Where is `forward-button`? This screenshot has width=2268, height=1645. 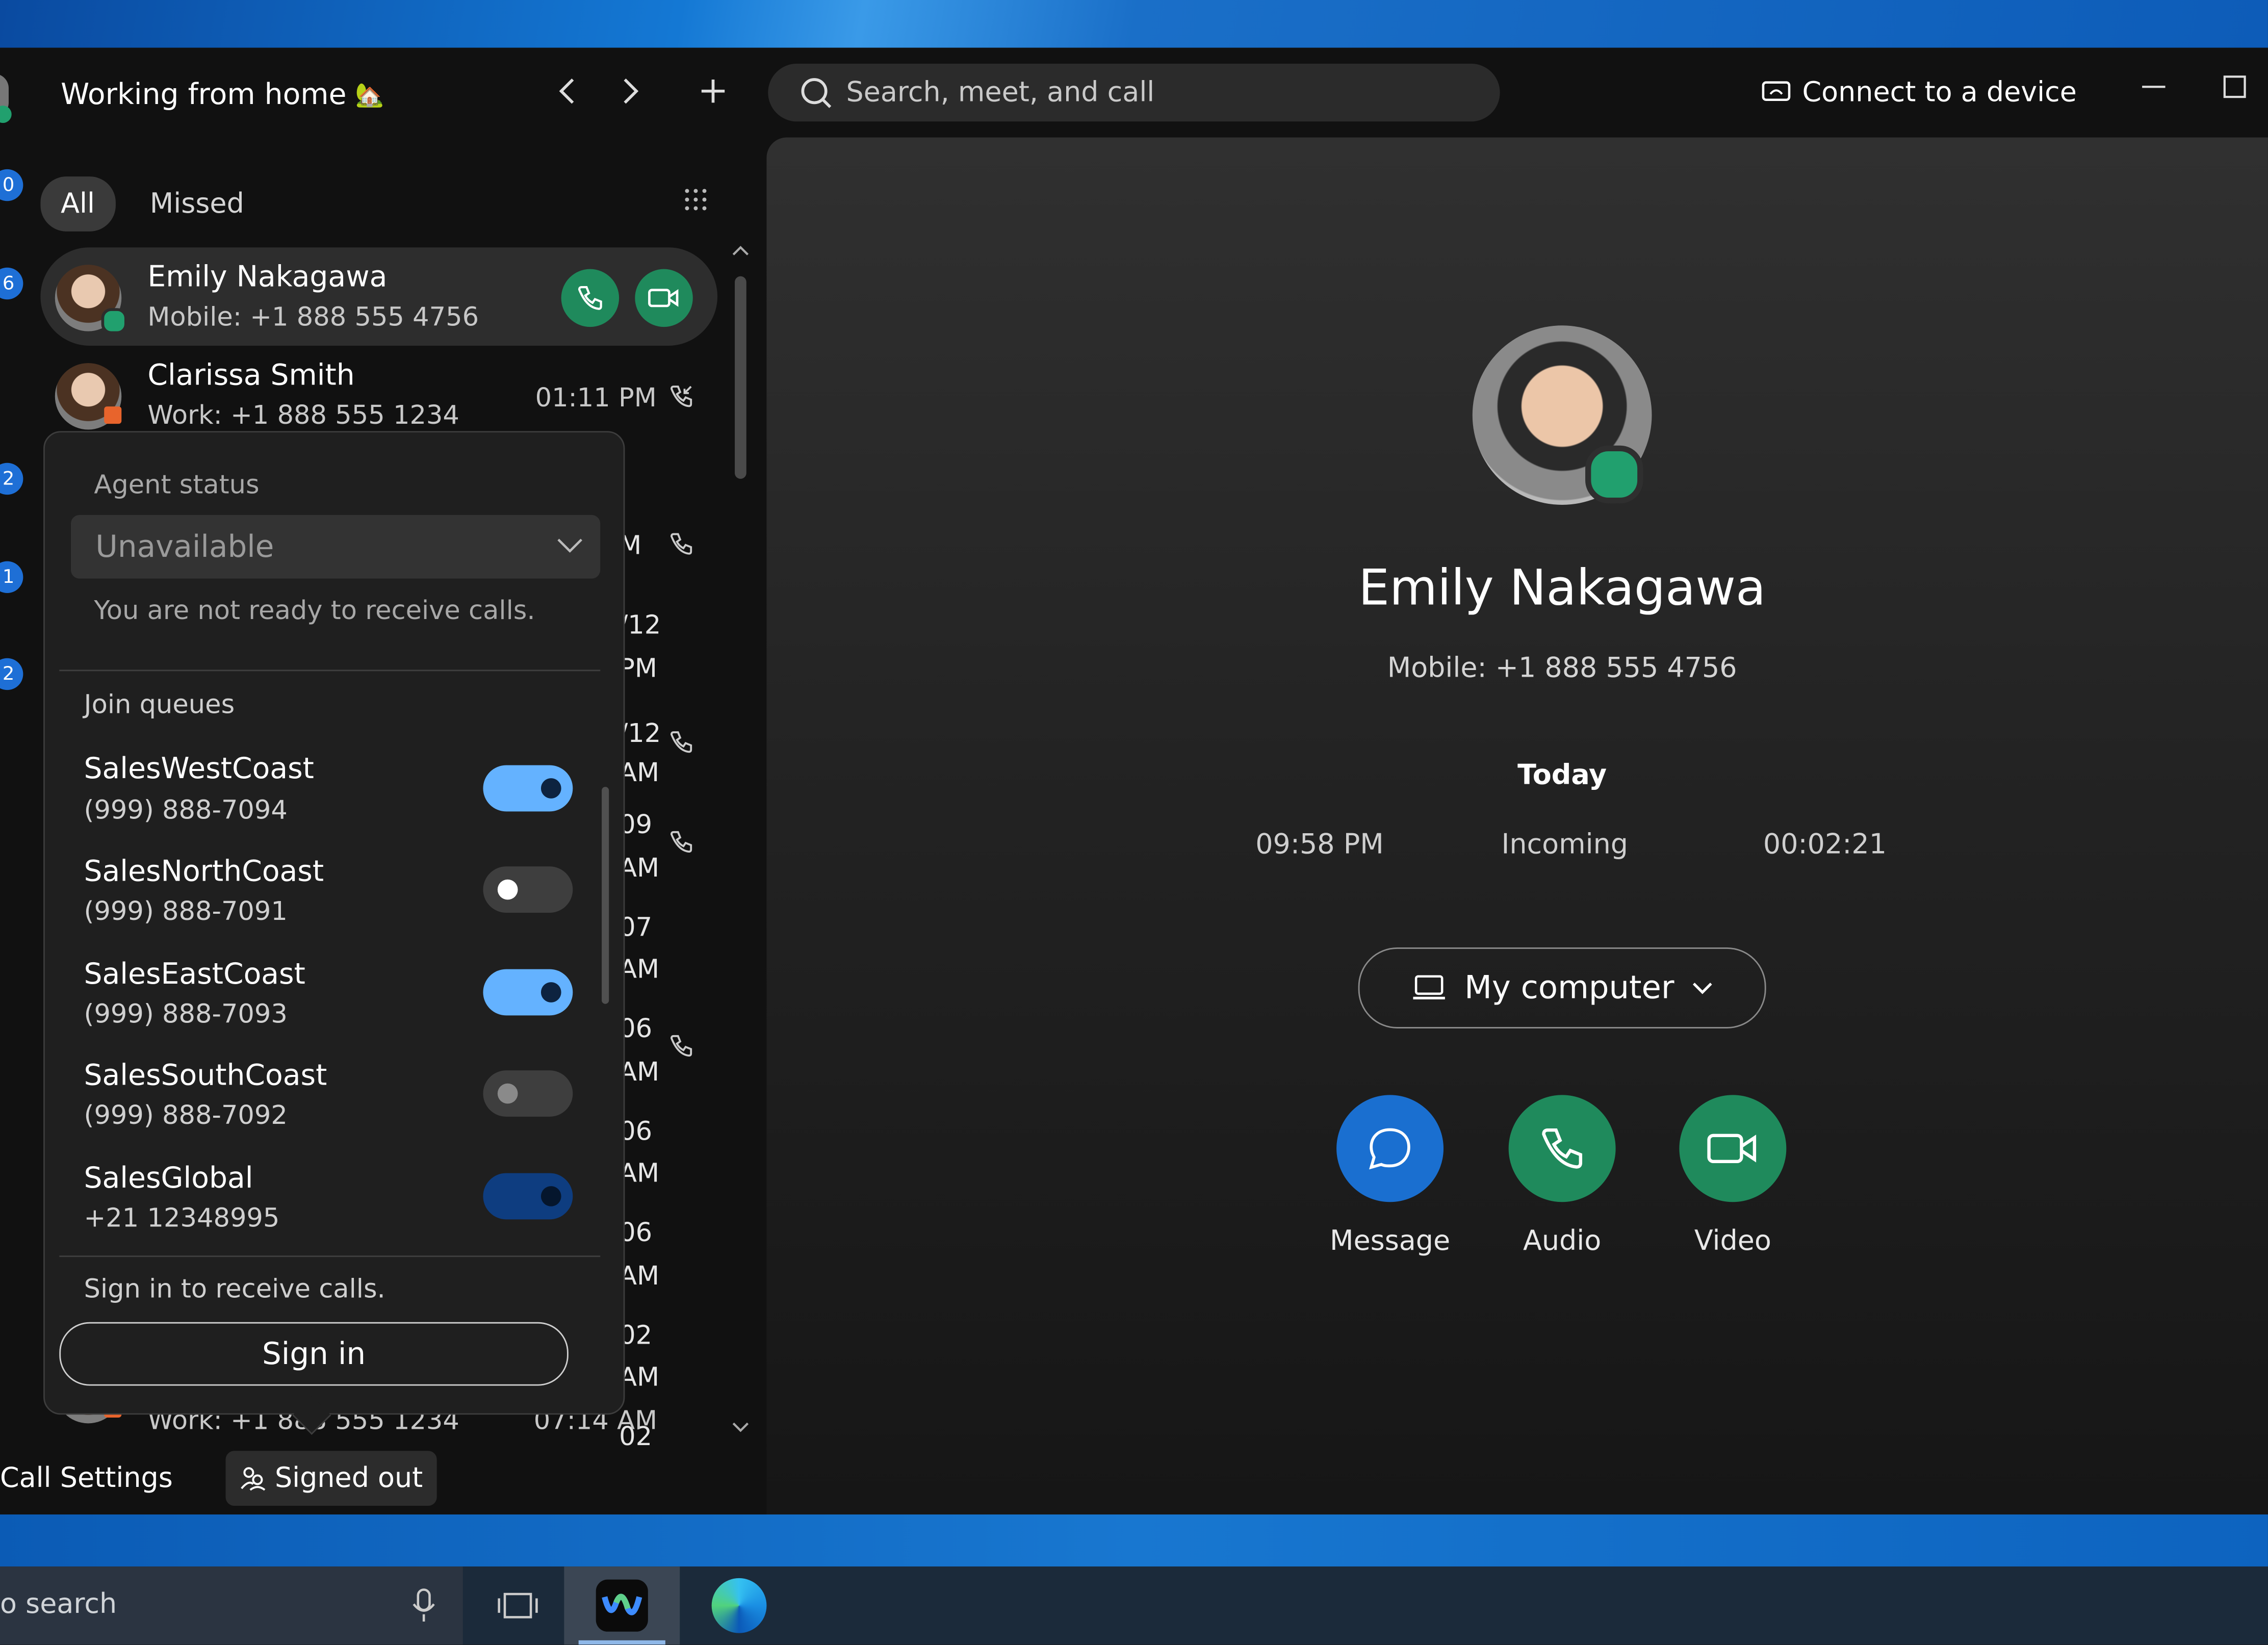
forward-button is located at coordinates (631, 91).